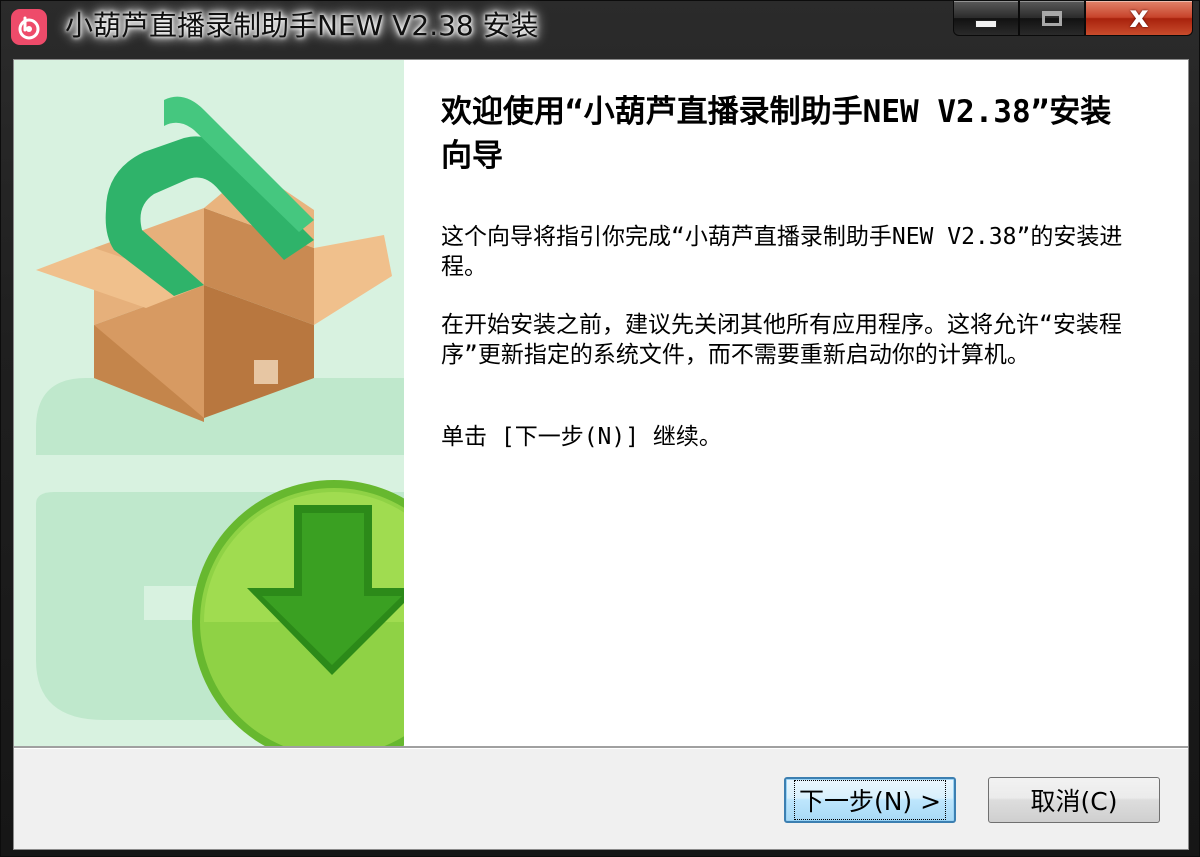  I want to click on close-button: x, so click(1139, 18).